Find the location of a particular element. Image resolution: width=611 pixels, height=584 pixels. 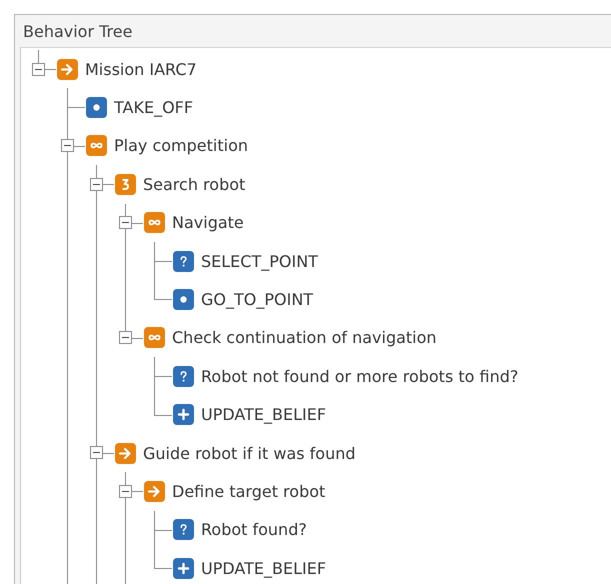

tree-item: Search robot is located at coordinates (194, 184).